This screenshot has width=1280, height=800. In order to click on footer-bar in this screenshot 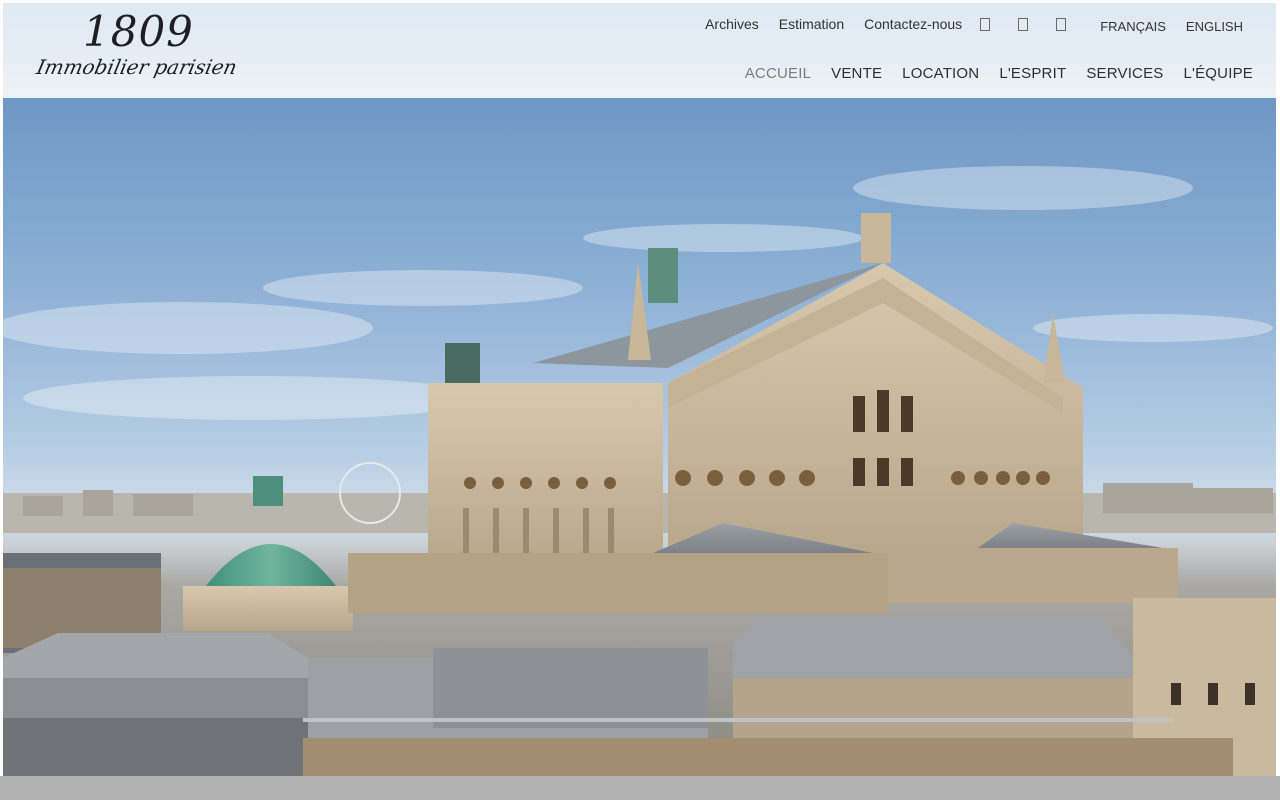, I will do `click(640, 788)`.